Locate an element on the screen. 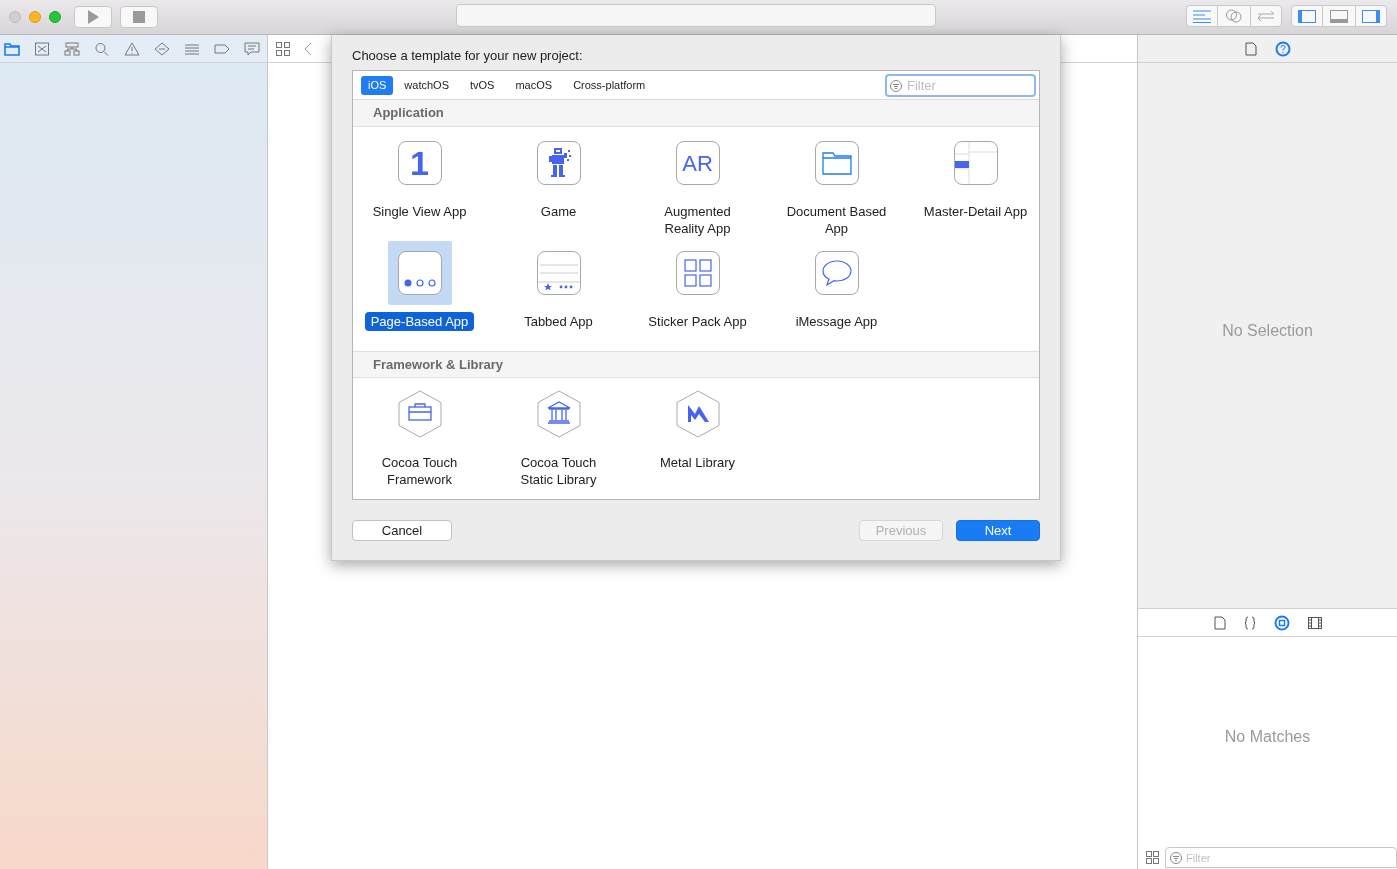 This screenshot has height=869, width=1397. minimize-window-button is located at coordinates (35, 17).